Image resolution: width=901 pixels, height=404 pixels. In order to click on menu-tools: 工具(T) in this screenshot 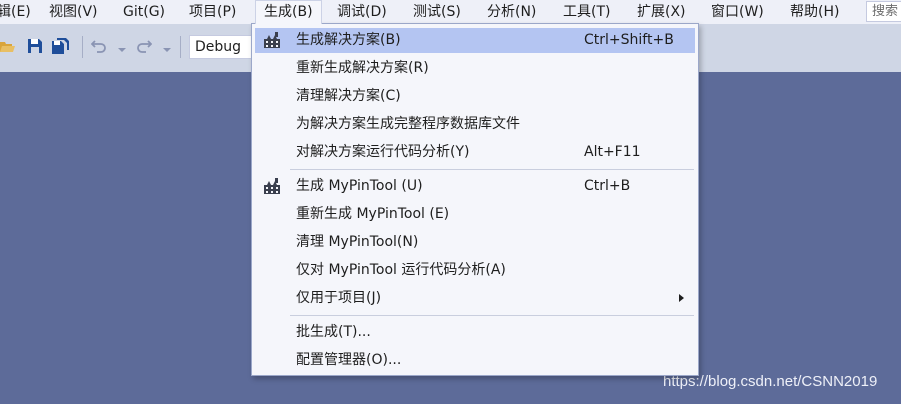, I will do `click(586, 12)`.